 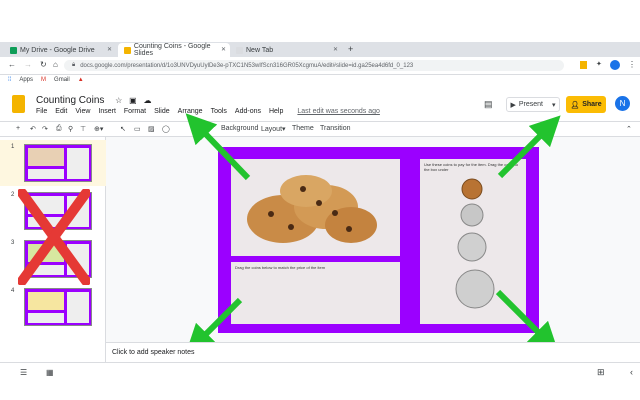 I want to click on new-tab-button: +, so click(x=350, y=49).